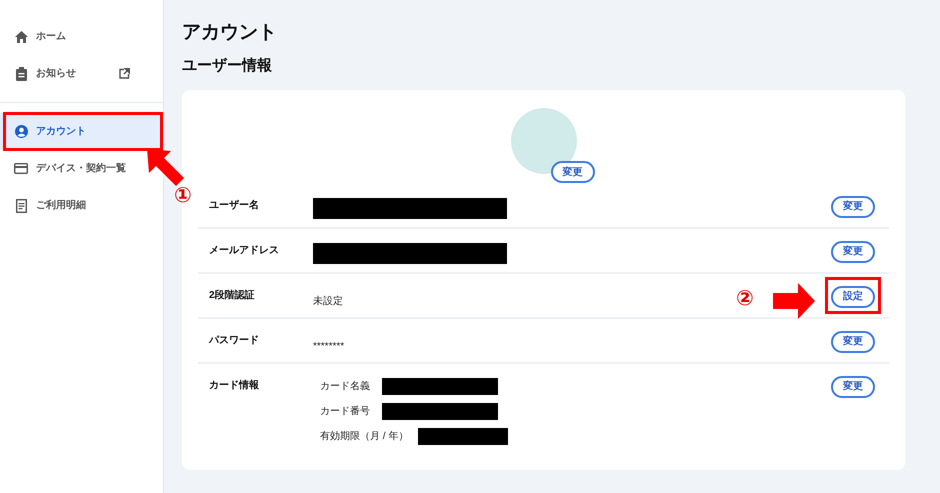 The height and width of the screenshot is (493, 940). What do you see at coordinates (21, 73) in the screenshot?
I see `clipboard-icon` at bounding box center [21, 73].